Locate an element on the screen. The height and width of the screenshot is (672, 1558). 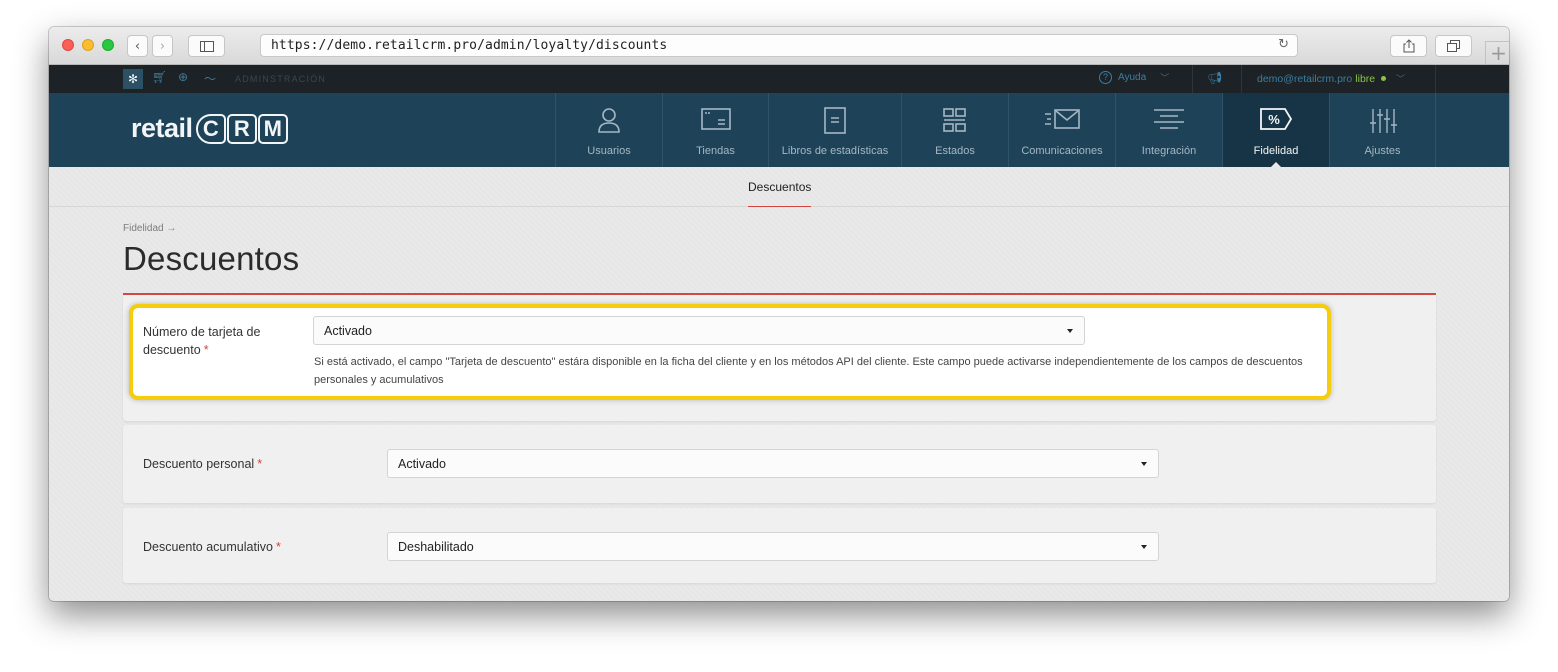
nav-label: Tiendas is located at coordinates (715, 151).